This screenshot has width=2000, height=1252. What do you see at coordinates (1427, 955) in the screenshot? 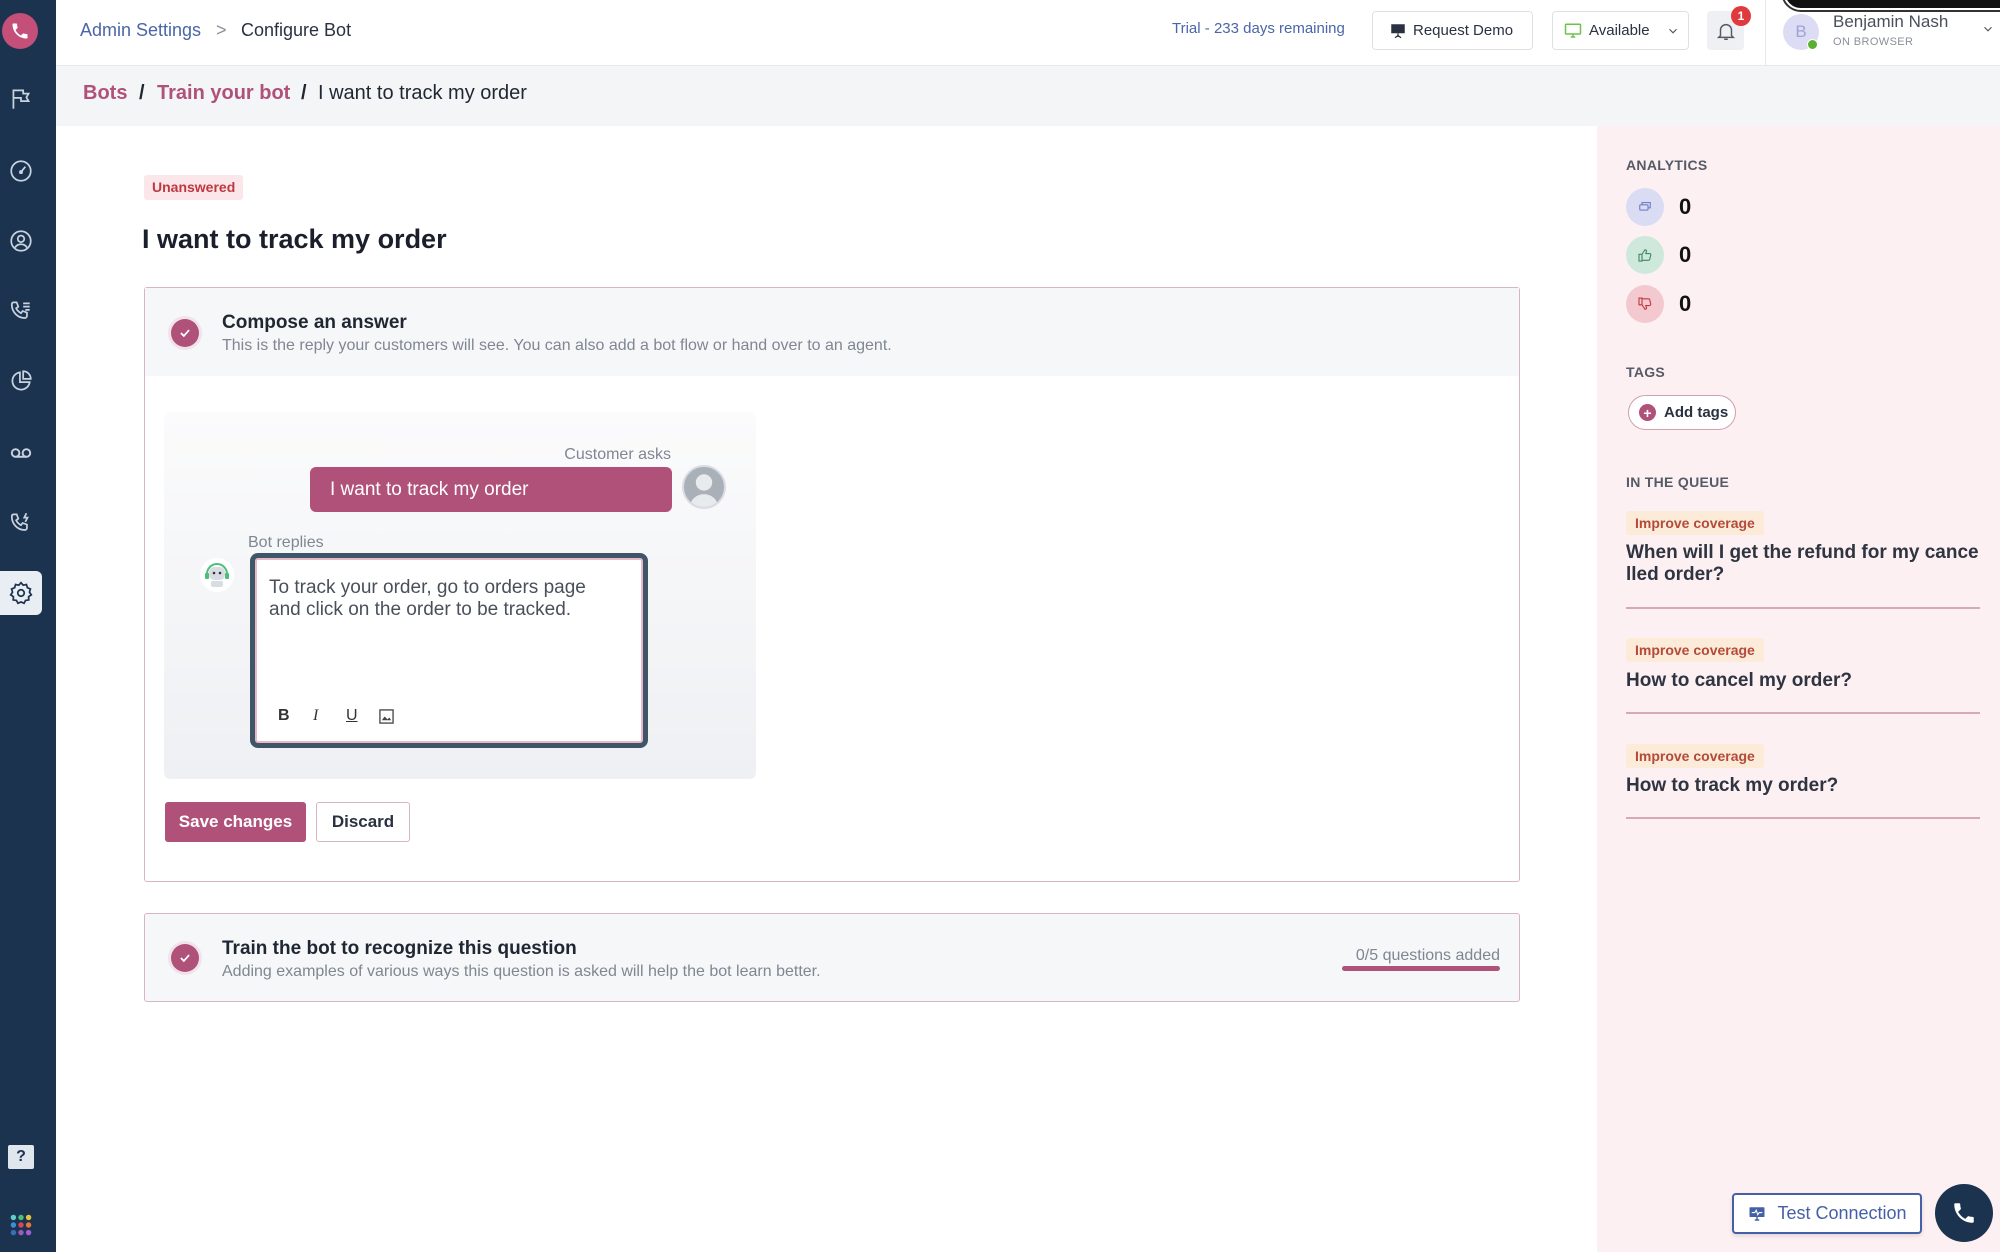
I see `questions-added-count: 0/5 questions added` at bounding box center [1427, 955].